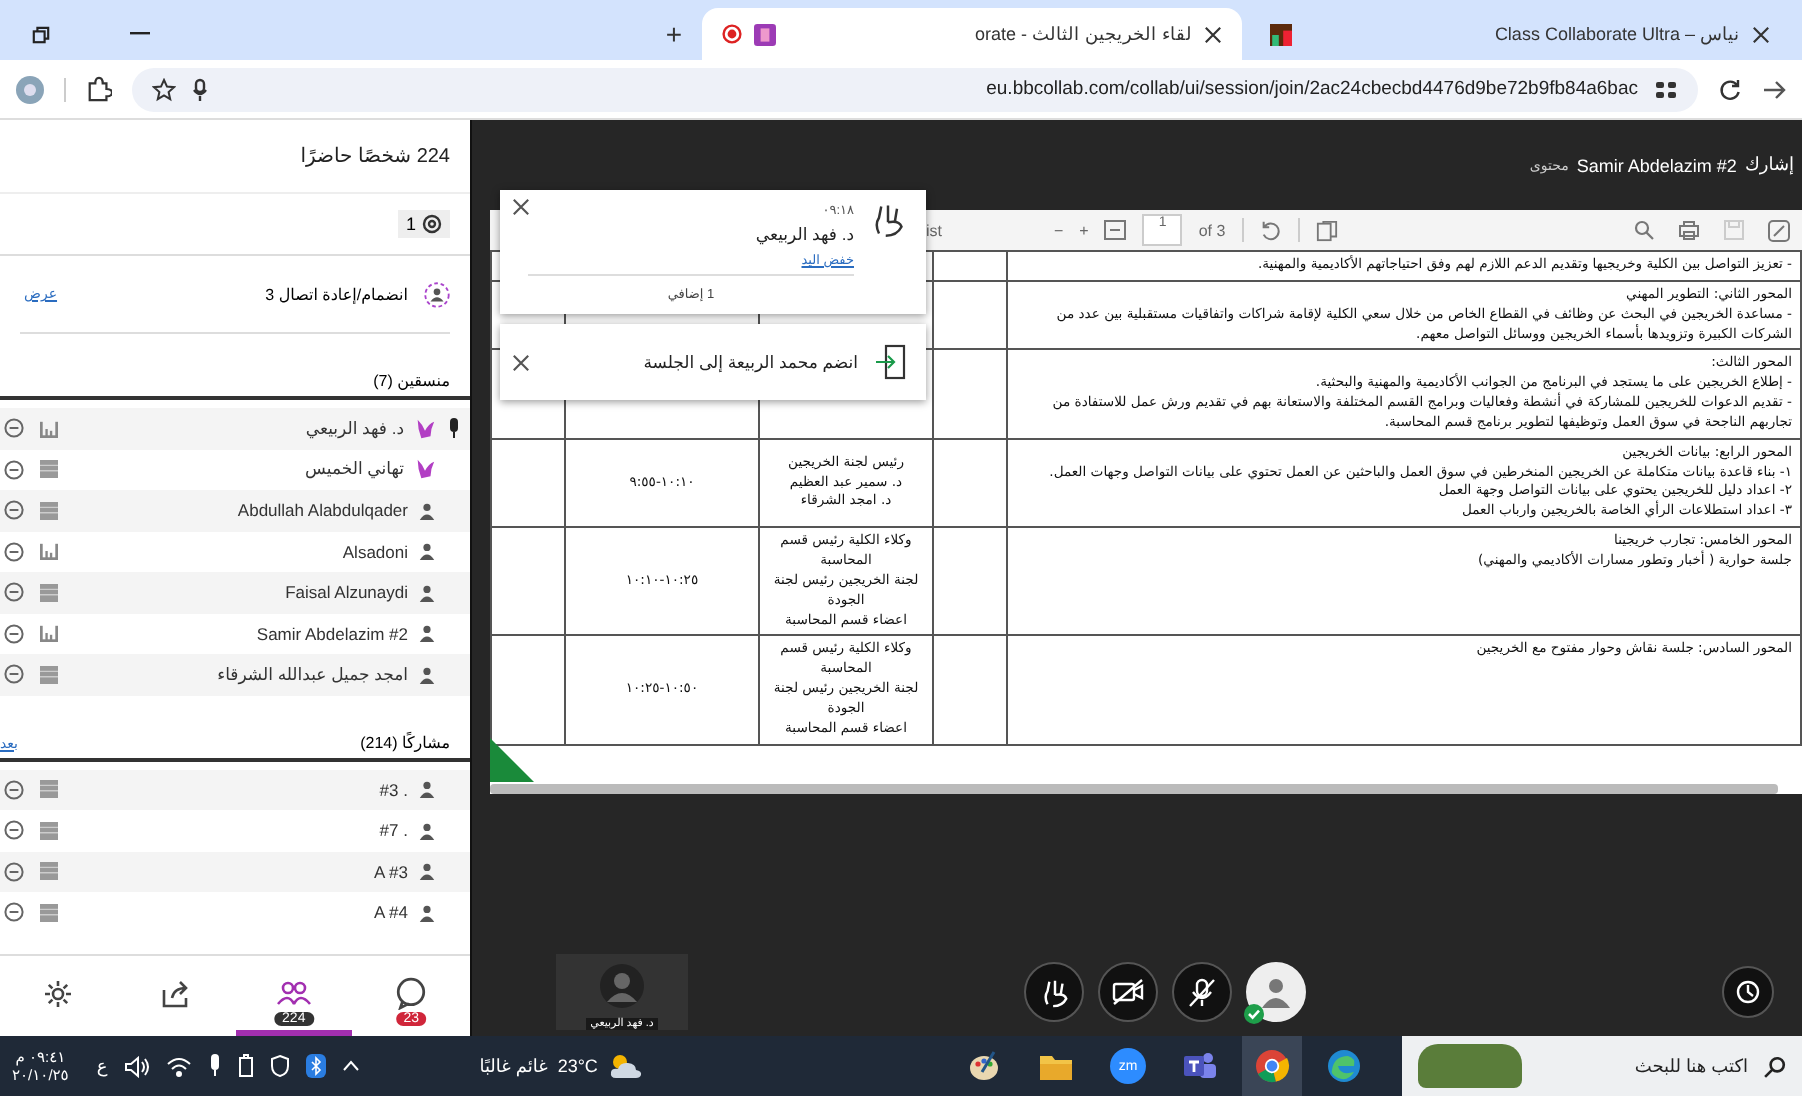  I want to click on attendee-name: Samir Abdelazim #2, so click(332, 633).